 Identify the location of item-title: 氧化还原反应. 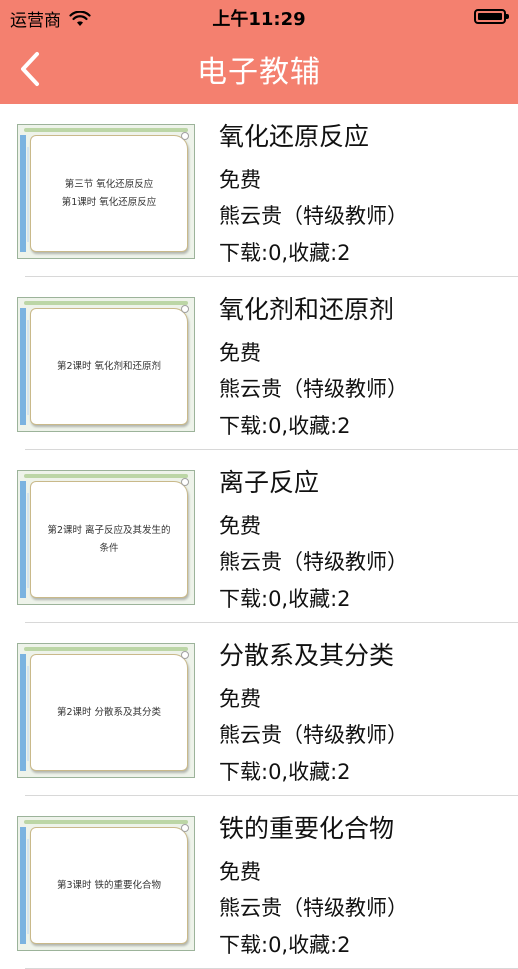
(294, 136).